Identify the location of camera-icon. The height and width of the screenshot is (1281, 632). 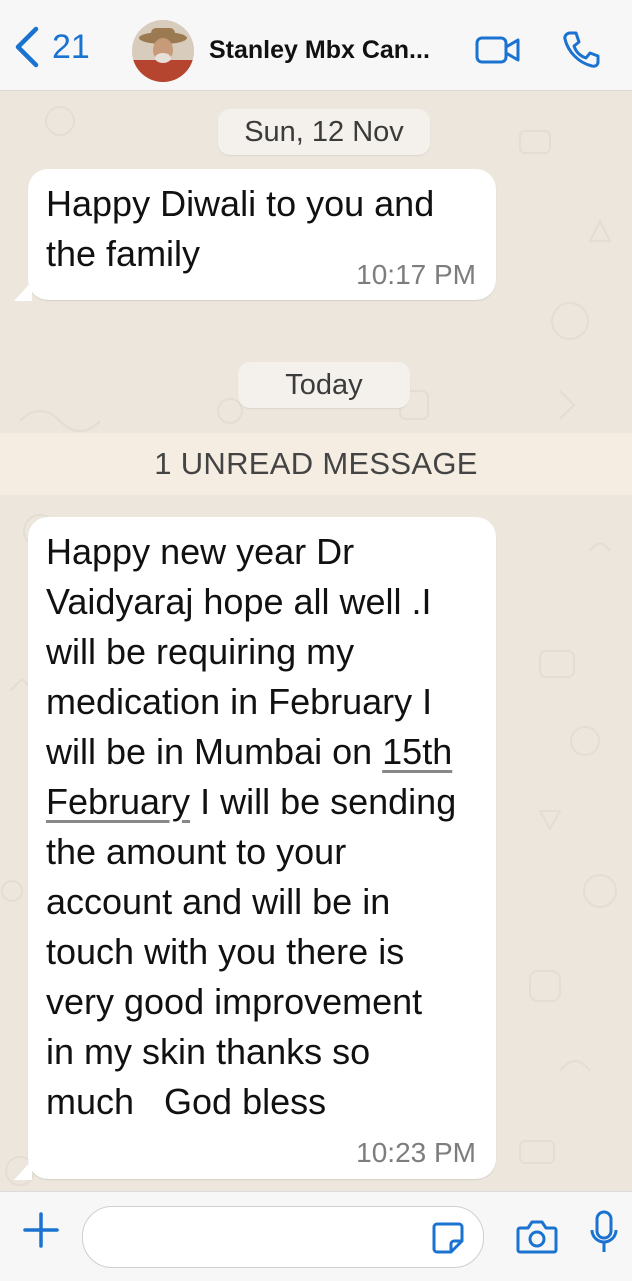
(537, 1236).